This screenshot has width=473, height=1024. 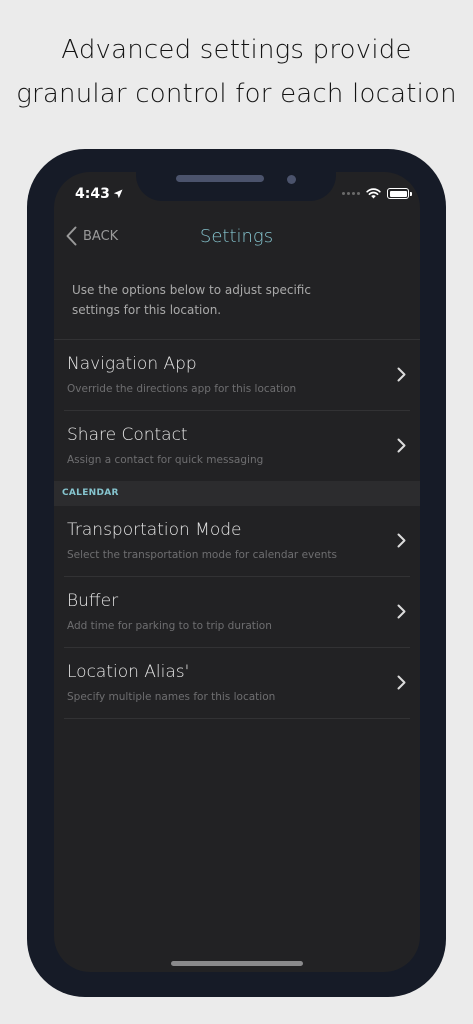 What do you see at coordinates (171, 697) in the screenshot?
I see `row-subtitle: Specify multiple names for this location` at bounding box center [171, 697].